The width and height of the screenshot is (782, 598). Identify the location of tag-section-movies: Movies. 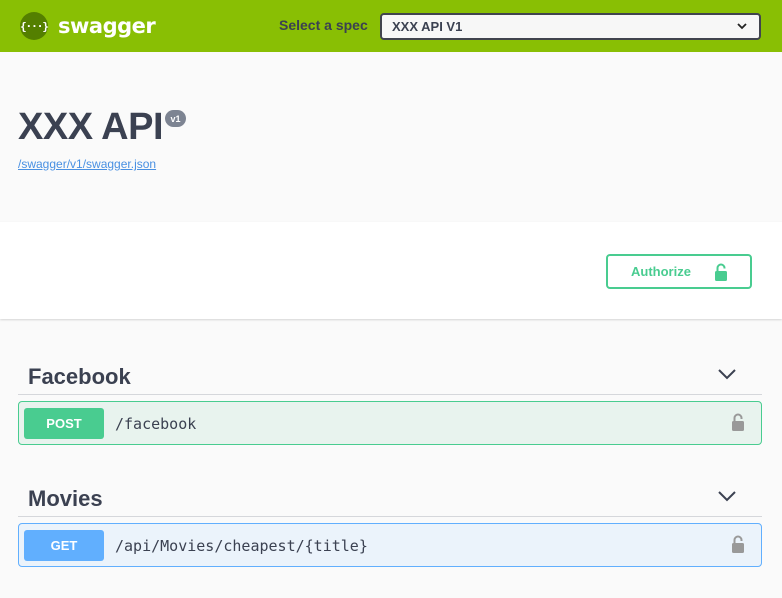
(390, 495).